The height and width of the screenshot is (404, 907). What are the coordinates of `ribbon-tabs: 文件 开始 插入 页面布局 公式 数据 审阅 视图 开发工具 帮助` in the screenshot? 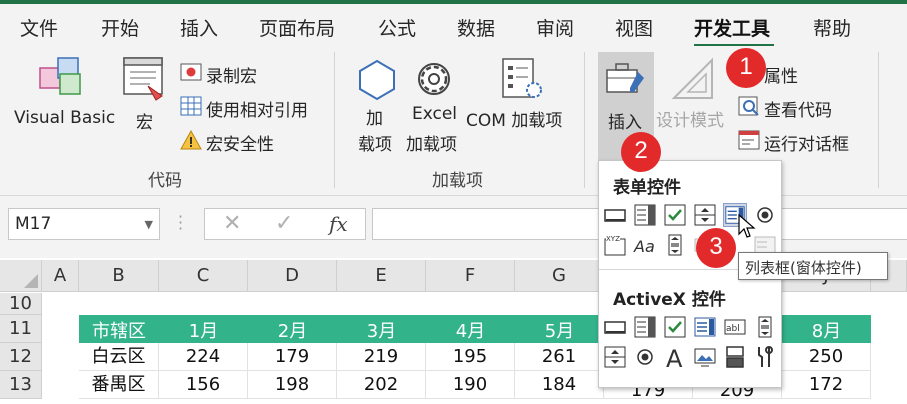 It's located at (453, 25).